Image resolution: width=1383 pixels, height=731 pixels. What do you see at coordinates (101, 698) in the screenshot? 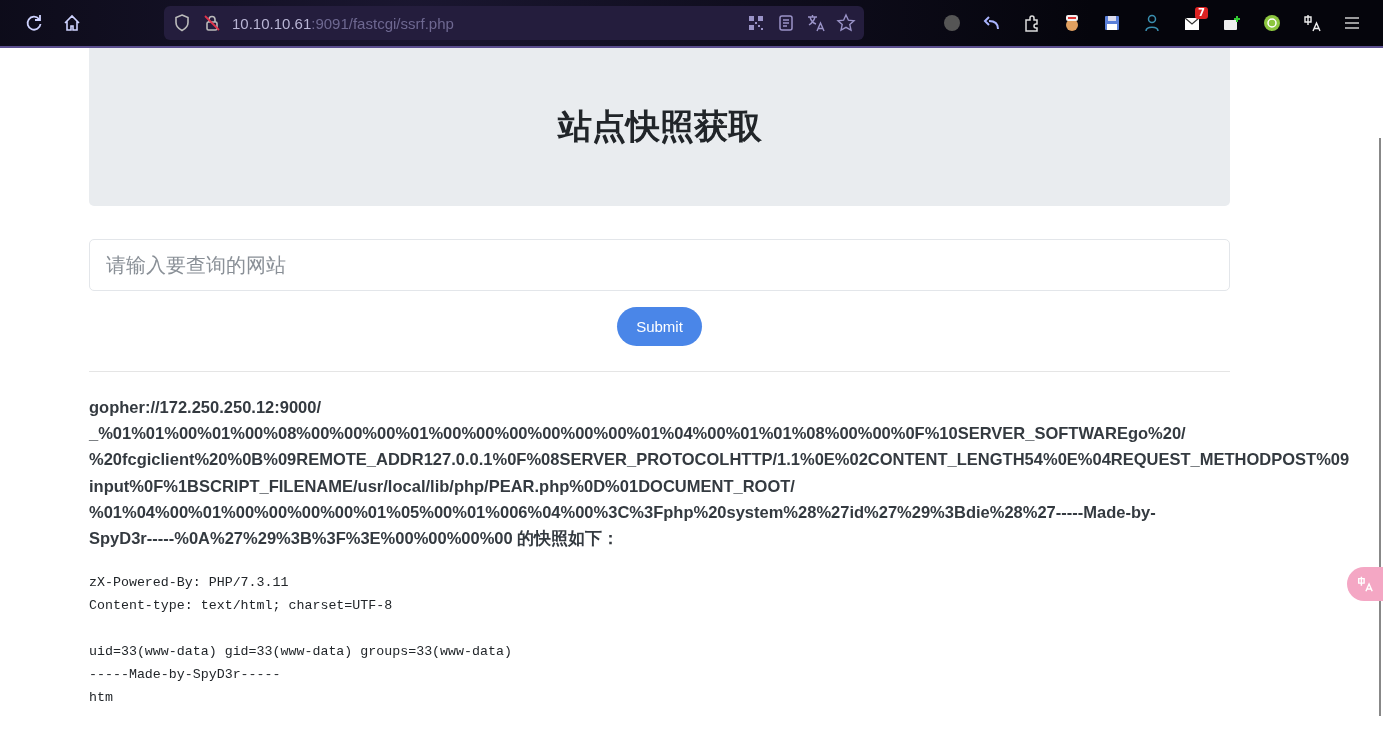
I see `output-line: htm` at bounding box center [101, 698].